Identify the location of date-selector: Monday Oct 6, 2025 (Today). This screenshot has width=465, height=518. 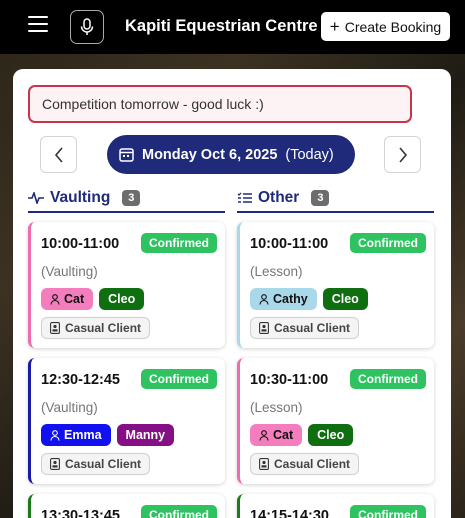
(231, 154).